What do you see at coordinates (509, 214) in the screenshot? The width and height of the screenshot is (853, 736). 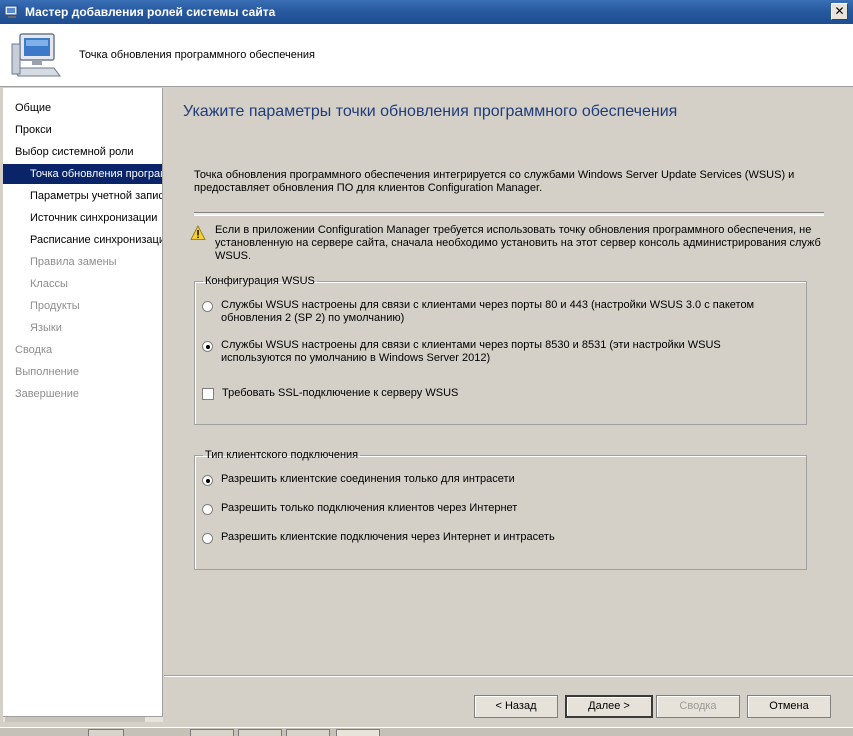 I see `divider` at bounding box center [509, 214].